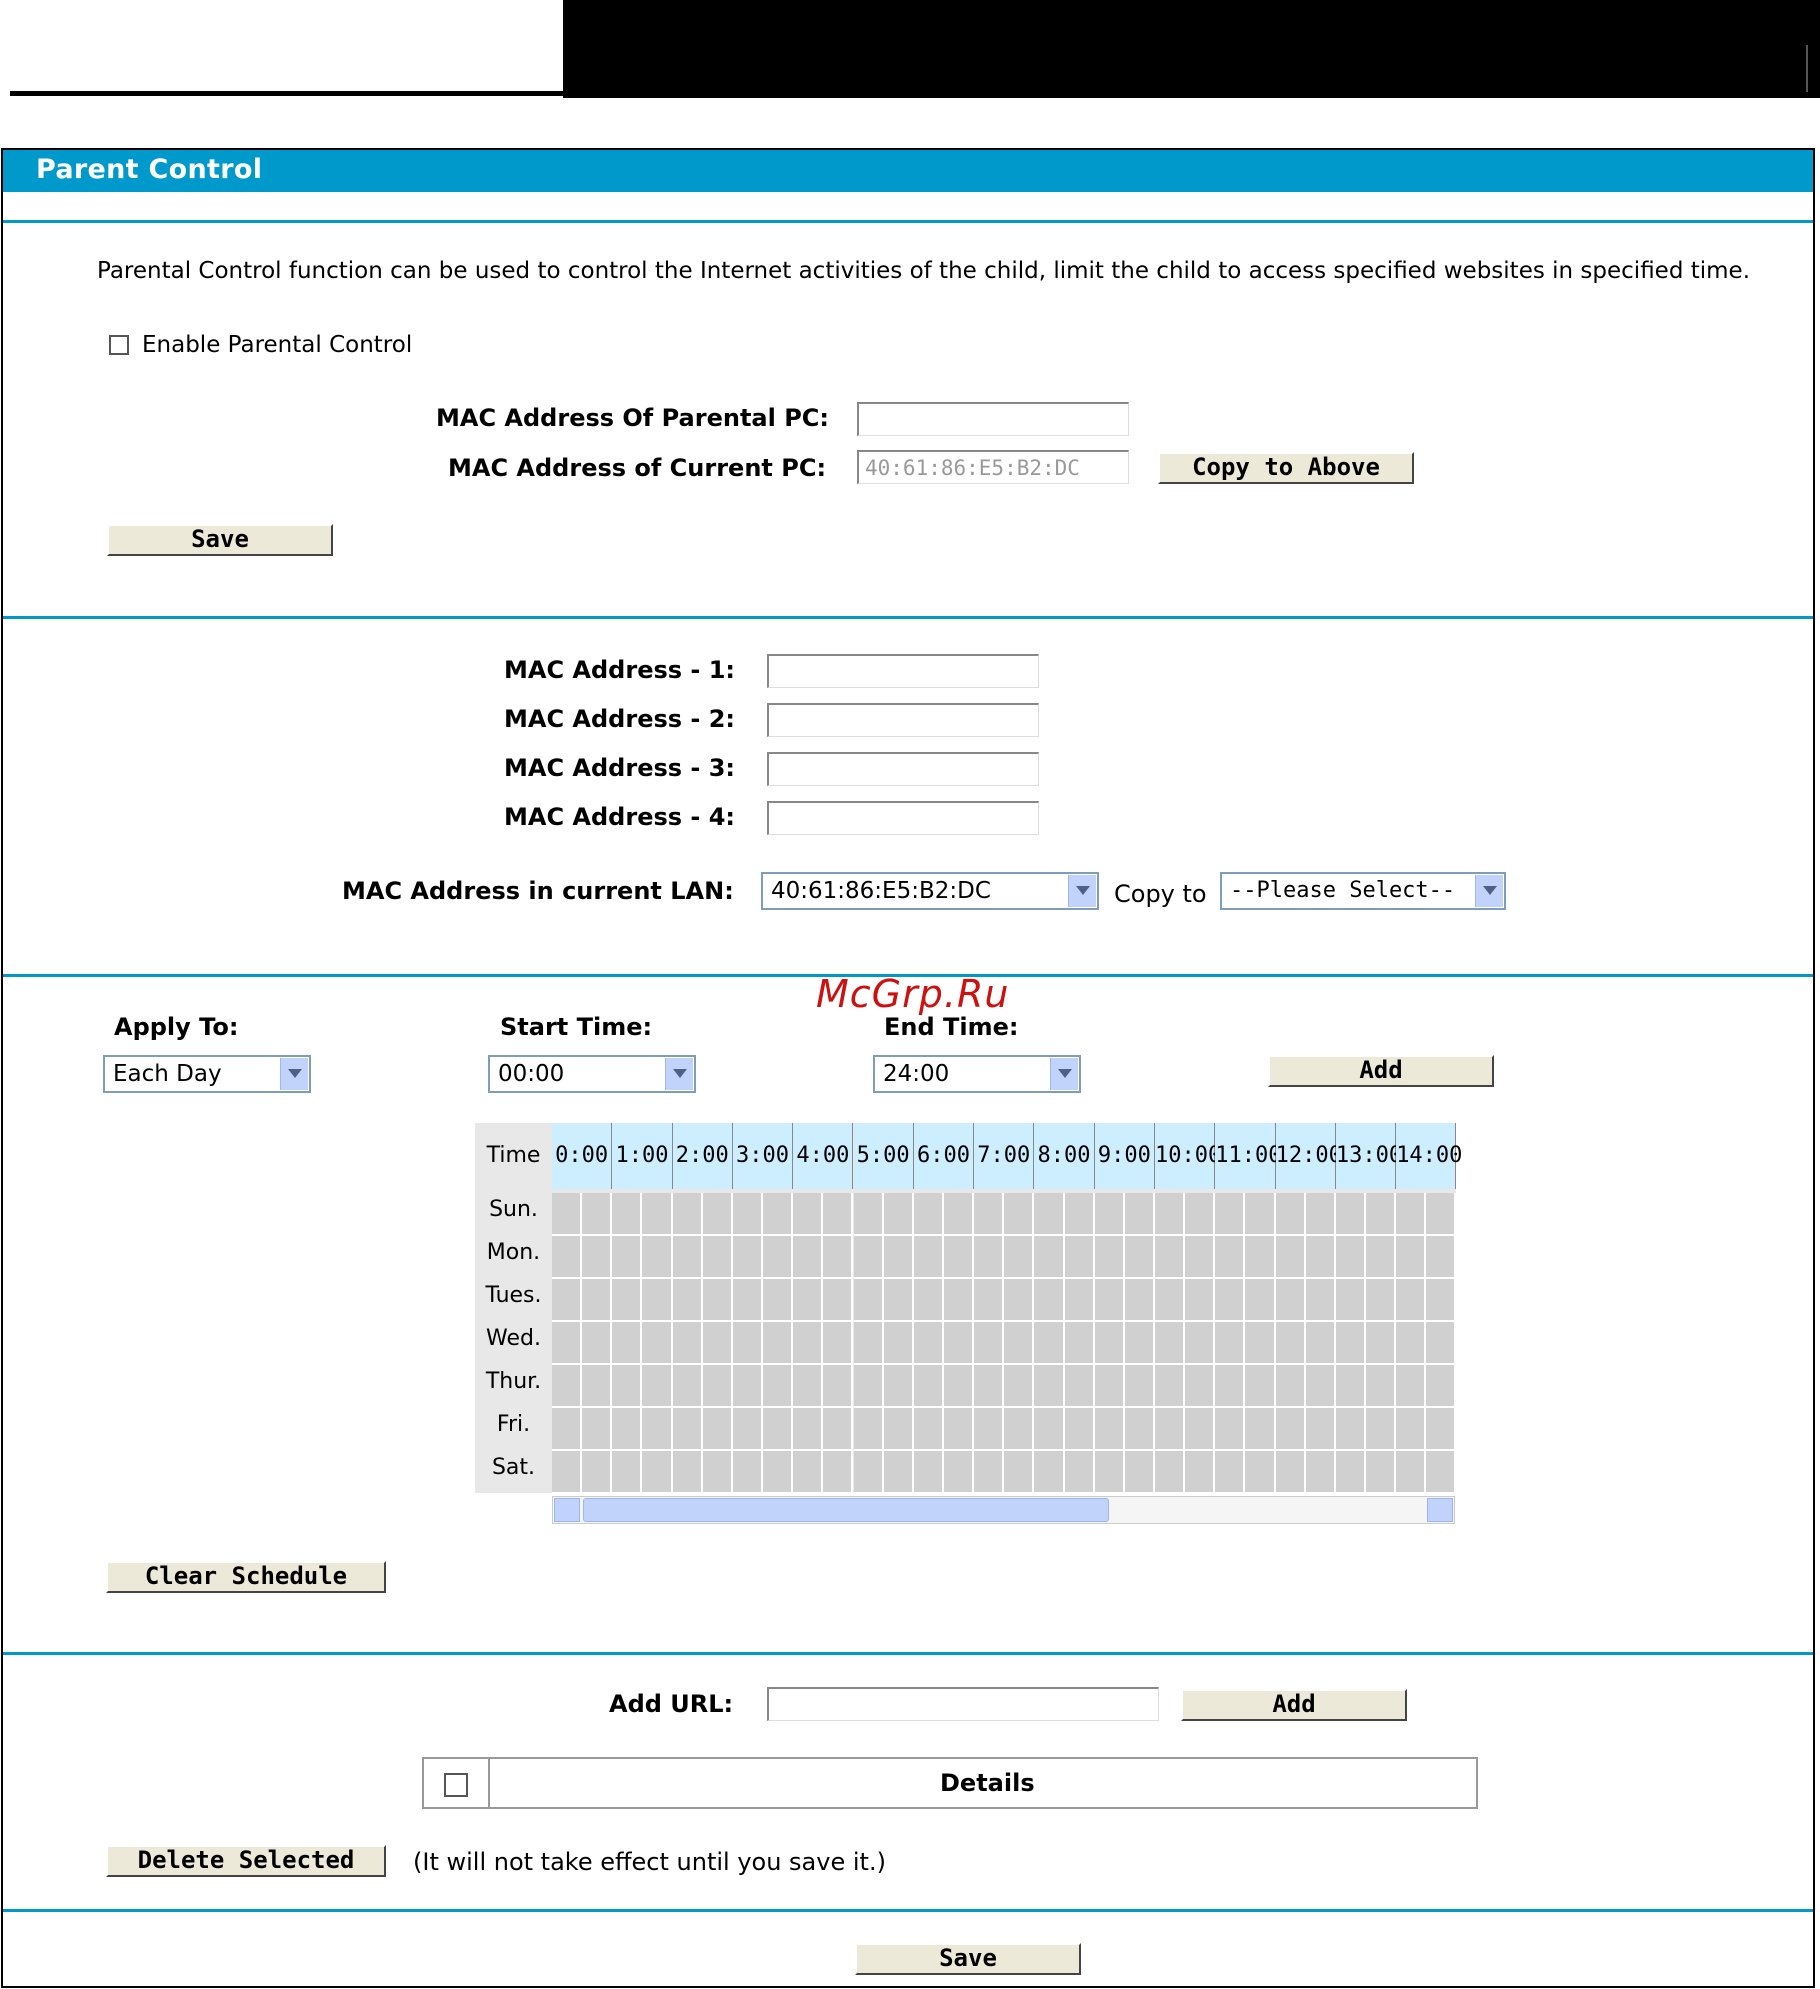  Describe the element at coordinates (1440, 1510) in the screenshot. I see `scroll-right-icon` at that location.